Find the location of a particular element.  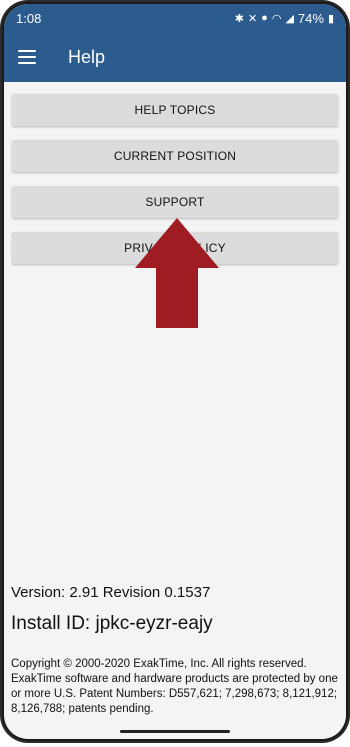

status-icons: ✱ ✕ ● ◠ ◢ 74% ▮ is located at coordinates (284, 18).